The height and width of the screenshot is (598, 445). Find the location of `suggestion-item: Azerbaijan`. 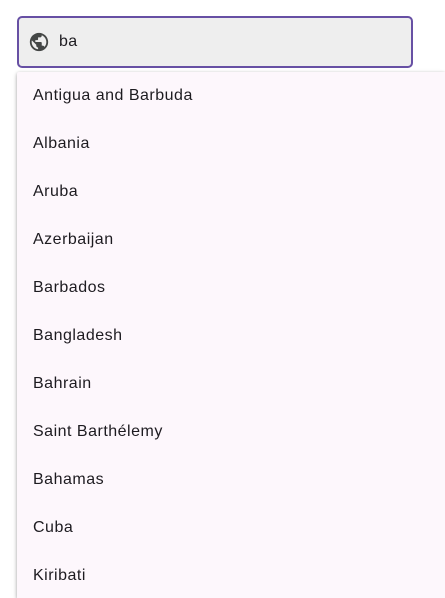

suggestion-item: Azerbaijan is located at coordinates (231, 240).